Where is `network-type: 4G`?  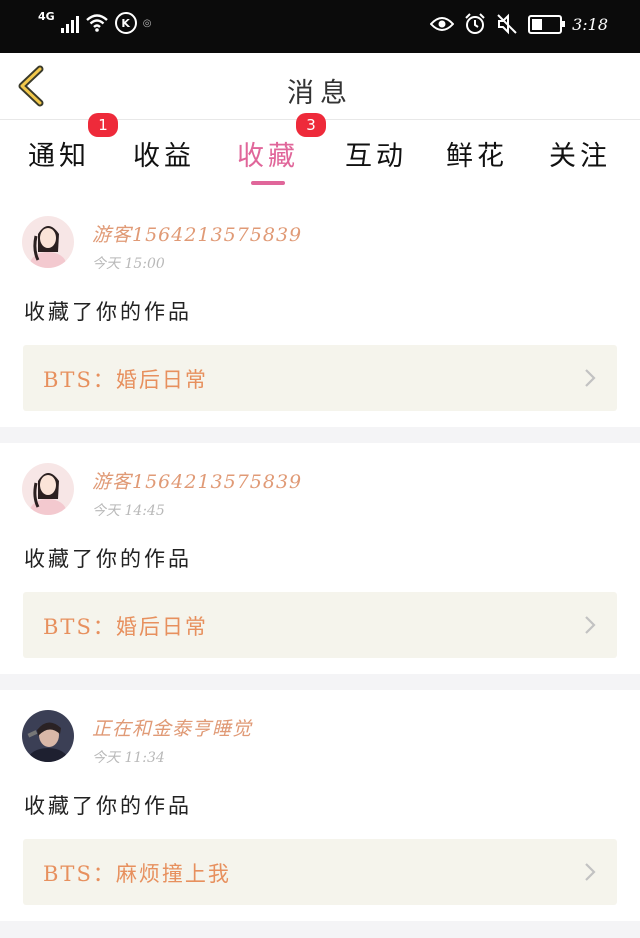
network-type: 4G is located at coordinates (46, 16).